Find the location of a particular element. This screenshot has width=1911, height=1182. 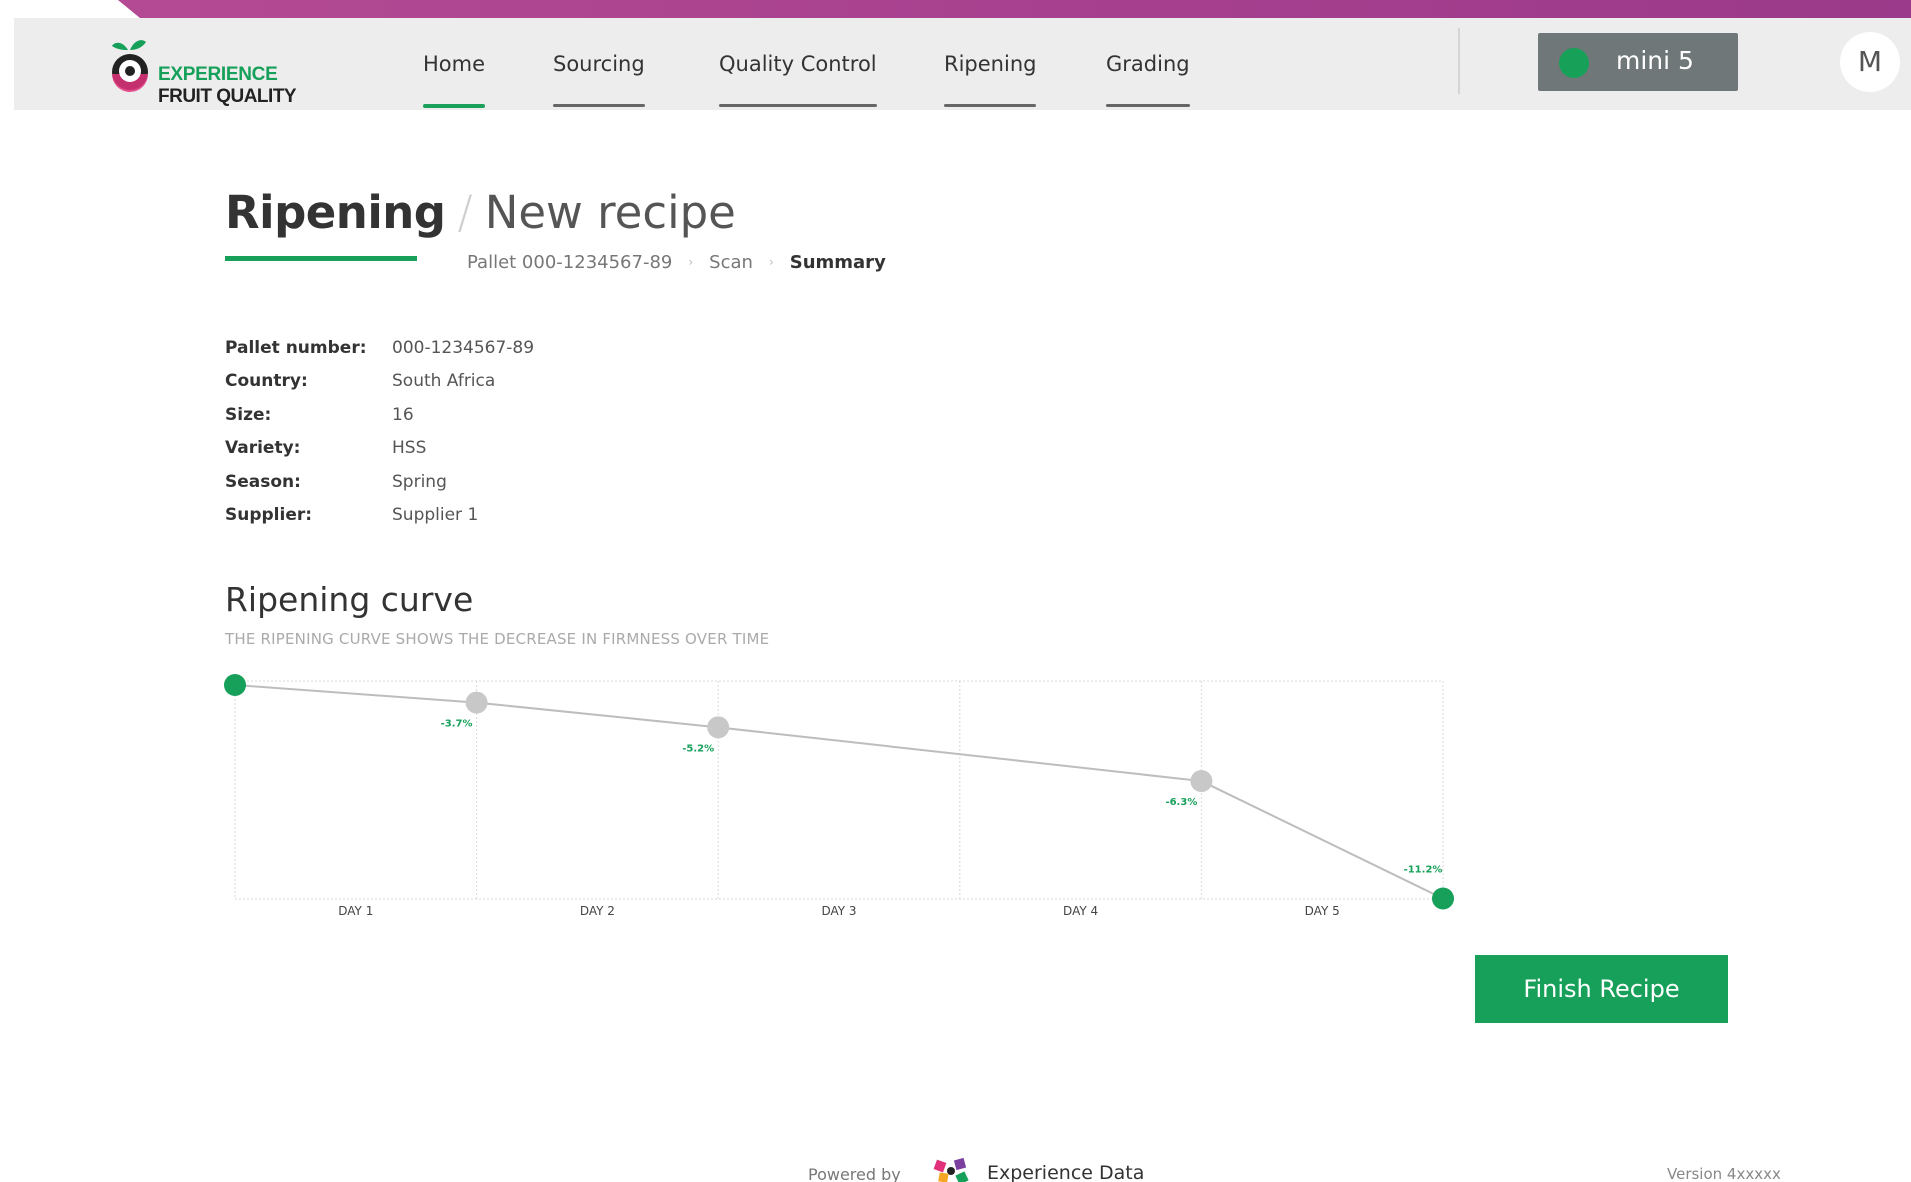

detail-row-season: Season: Spring is located at coordinates (525, 488).